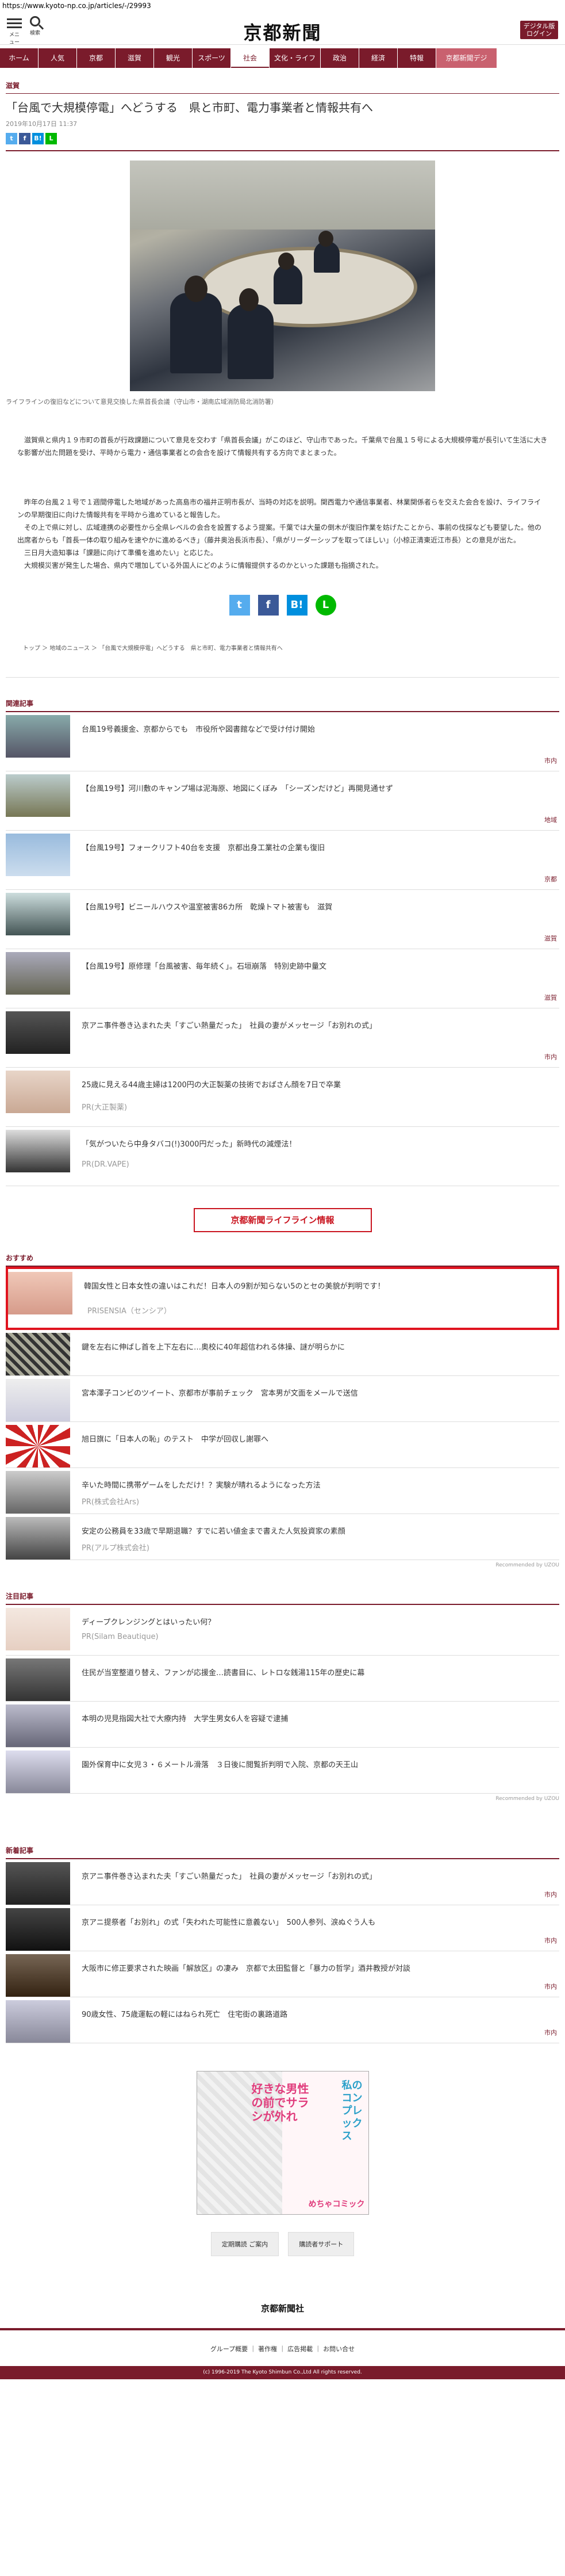  What do you see at coordinates (185, 1730) in the screenshot?
I see `item-title: 本明の児見指図大社で大療内持 大学生男女6人を容疑で逮捕` at bounding box center [185, 1730].